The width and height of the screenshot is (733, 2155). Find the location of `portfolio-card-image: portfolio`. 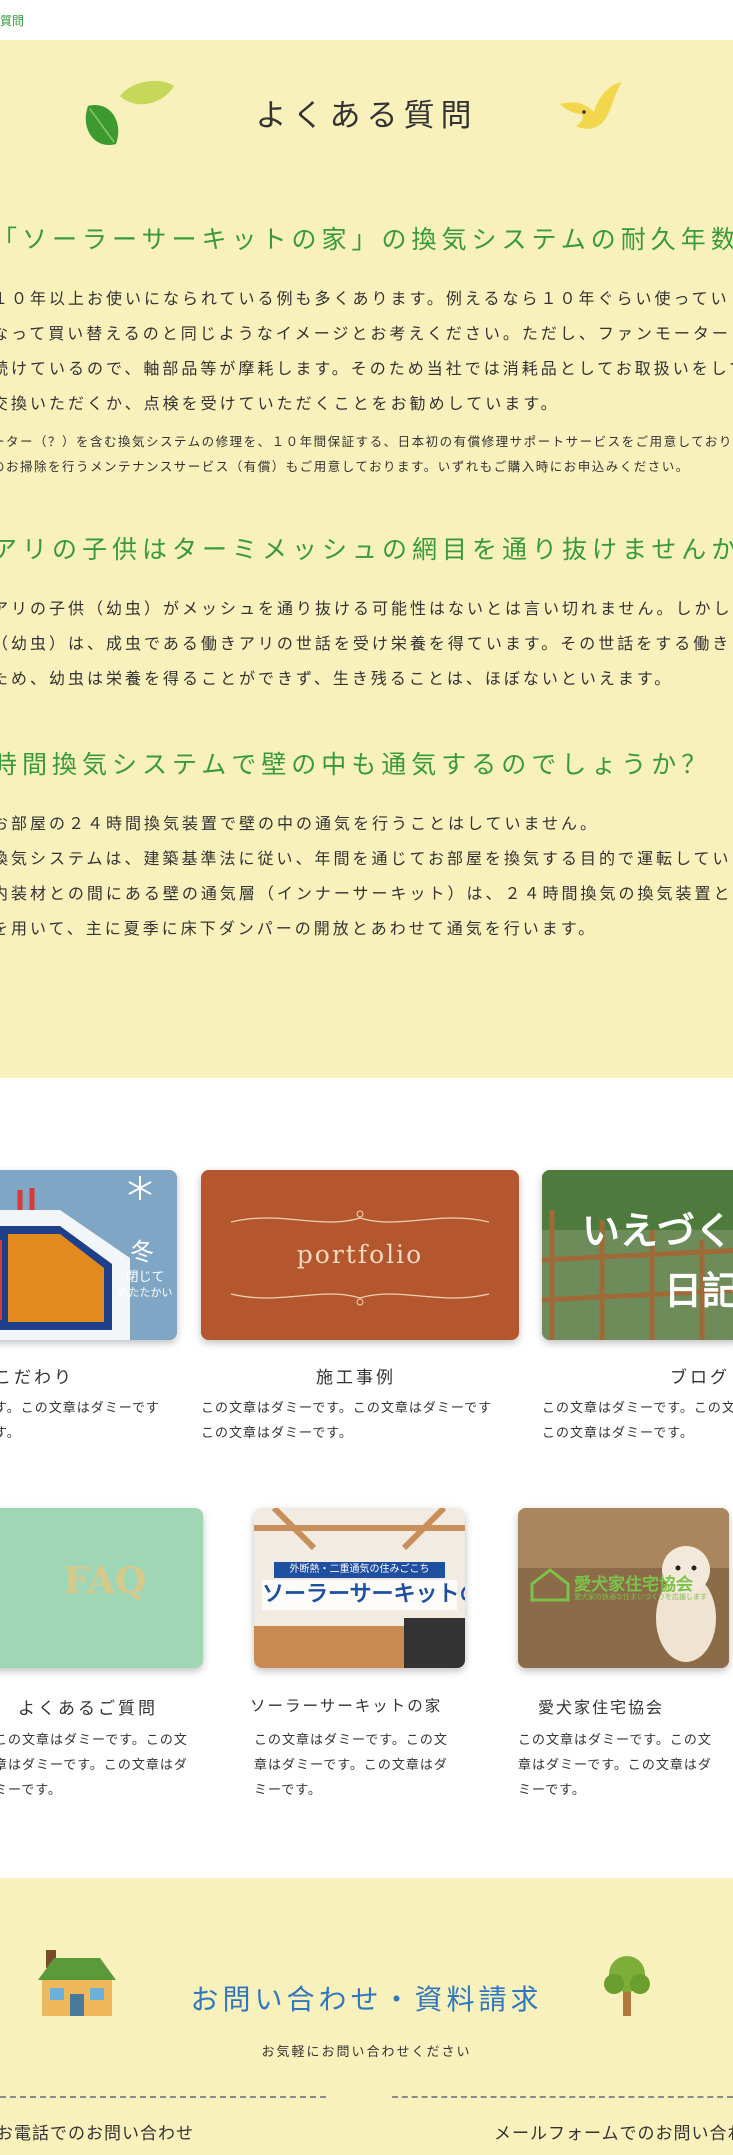

portfolio-card-image: portfolio is located at coordinates (360, 1255).